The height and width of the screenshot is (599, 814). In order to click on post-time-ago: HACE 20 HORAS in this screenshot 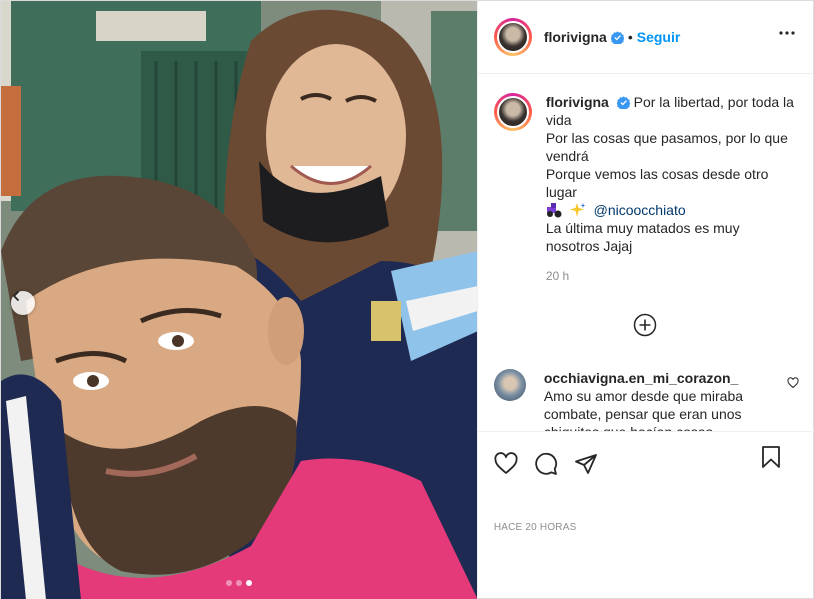, I will do `click(535, 527)`.